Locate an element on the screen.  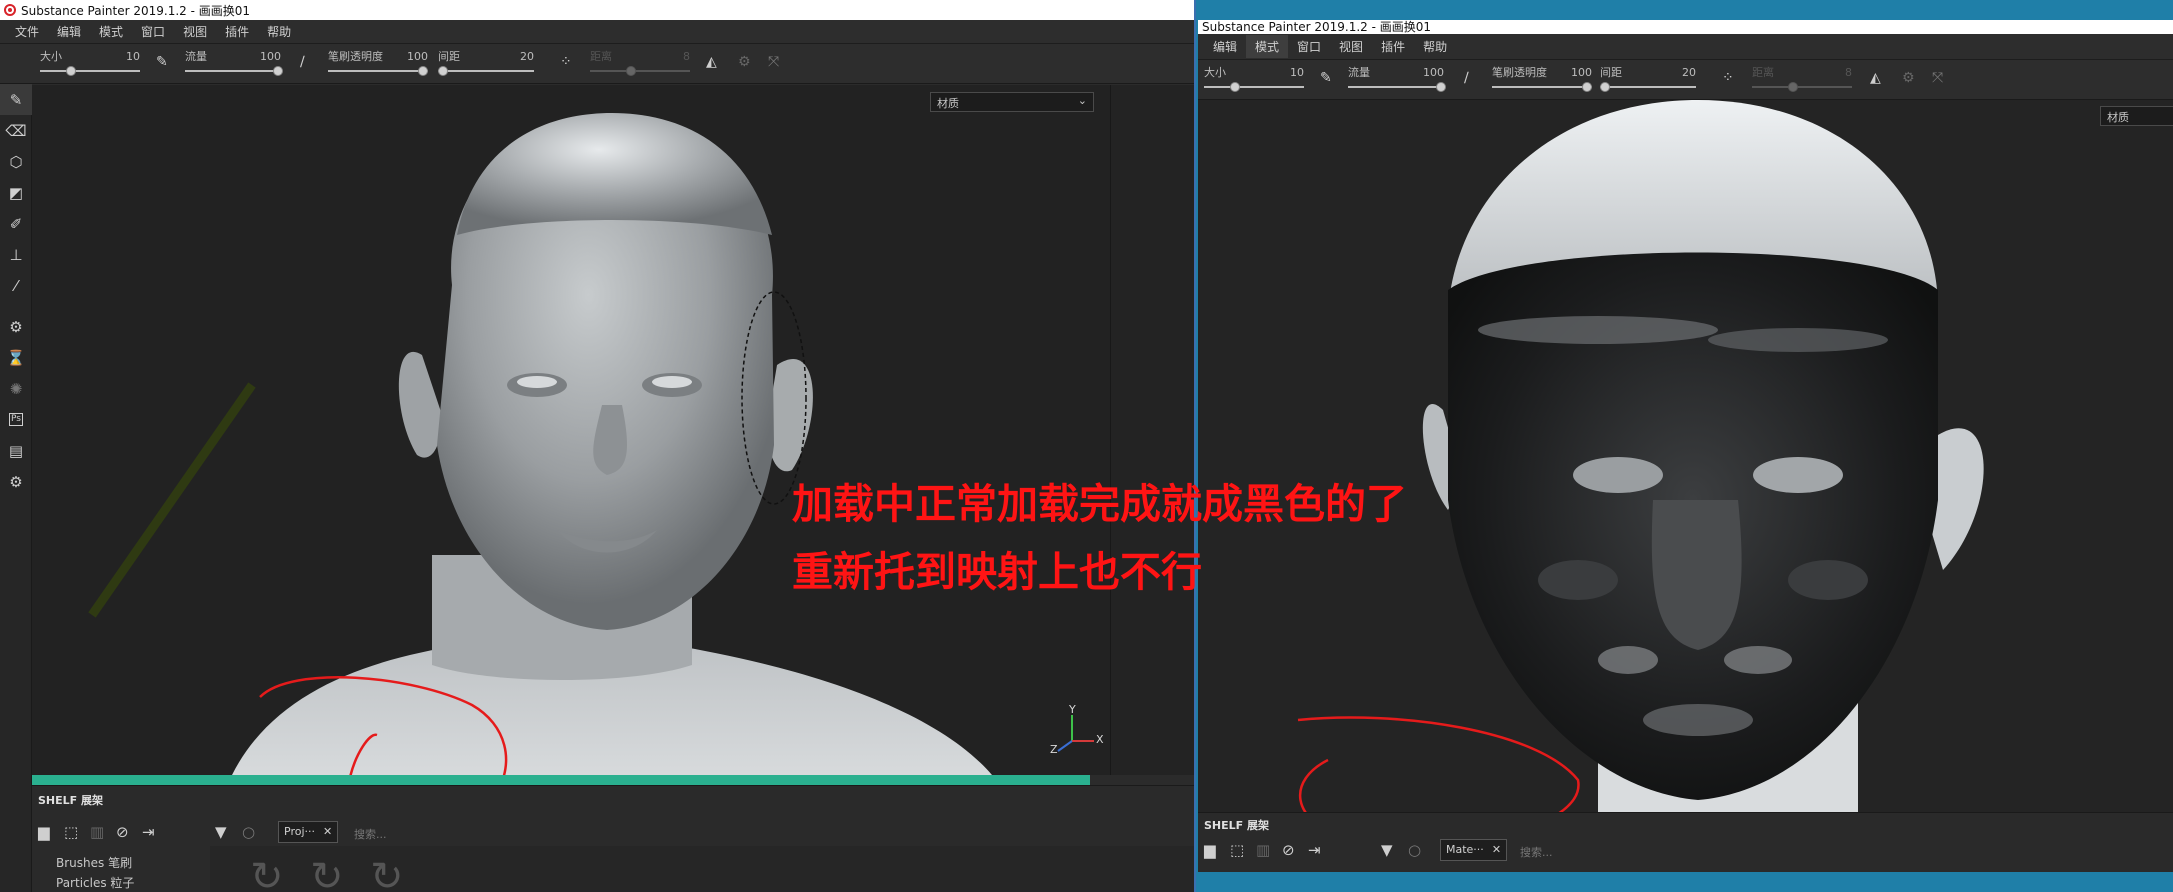
smudge-icon: ✐ is located at coordinates (16, 223).